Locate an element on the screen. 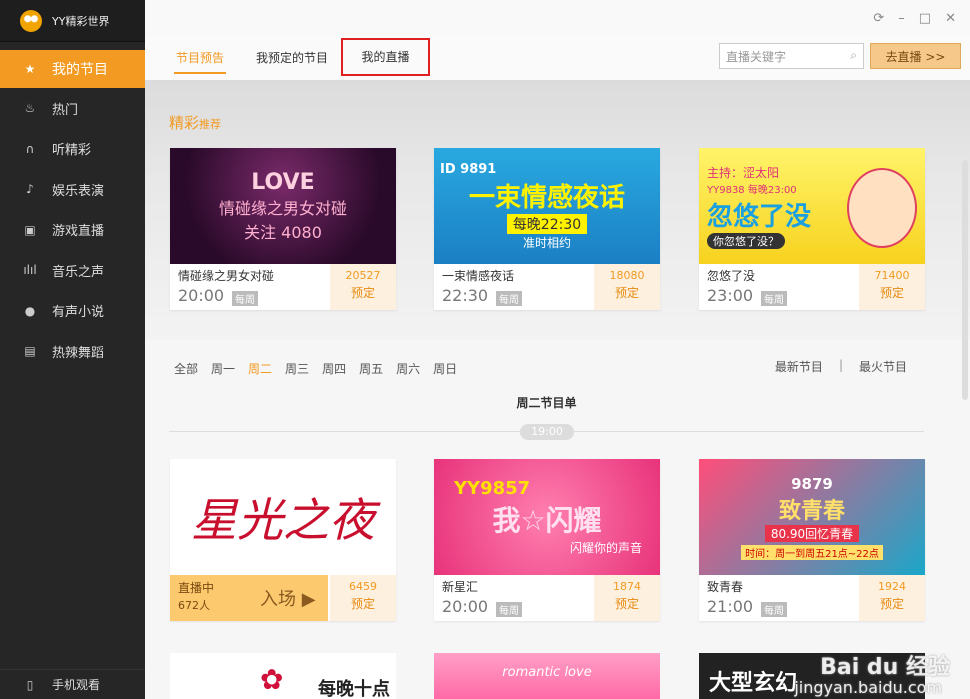 This screenshot has height=699, width=970. sort-newest: 最新节目 is located at coordinates (799, 366).